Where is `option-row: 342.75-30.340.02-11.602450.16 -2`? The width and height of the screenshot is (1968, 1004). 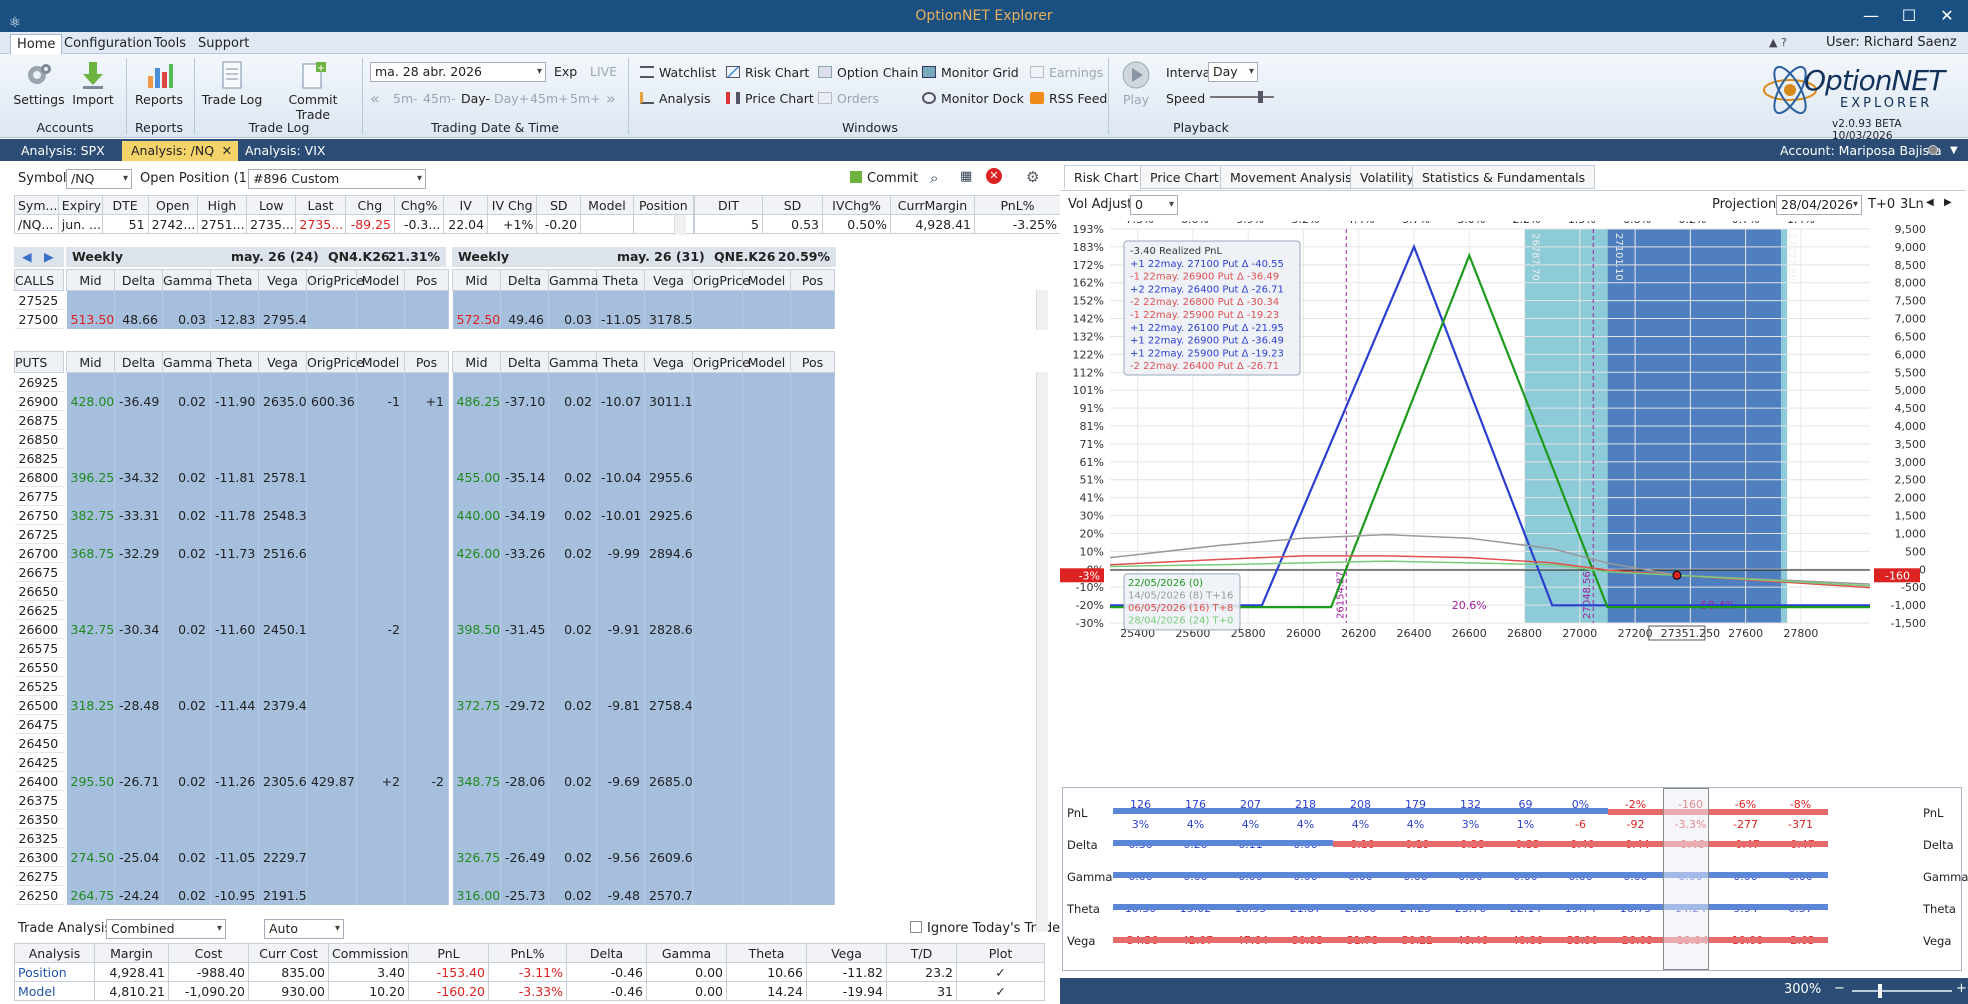 option-row: 342.75-30.340.02-11.602450.16 -2 is located at coordinates (257, 629).